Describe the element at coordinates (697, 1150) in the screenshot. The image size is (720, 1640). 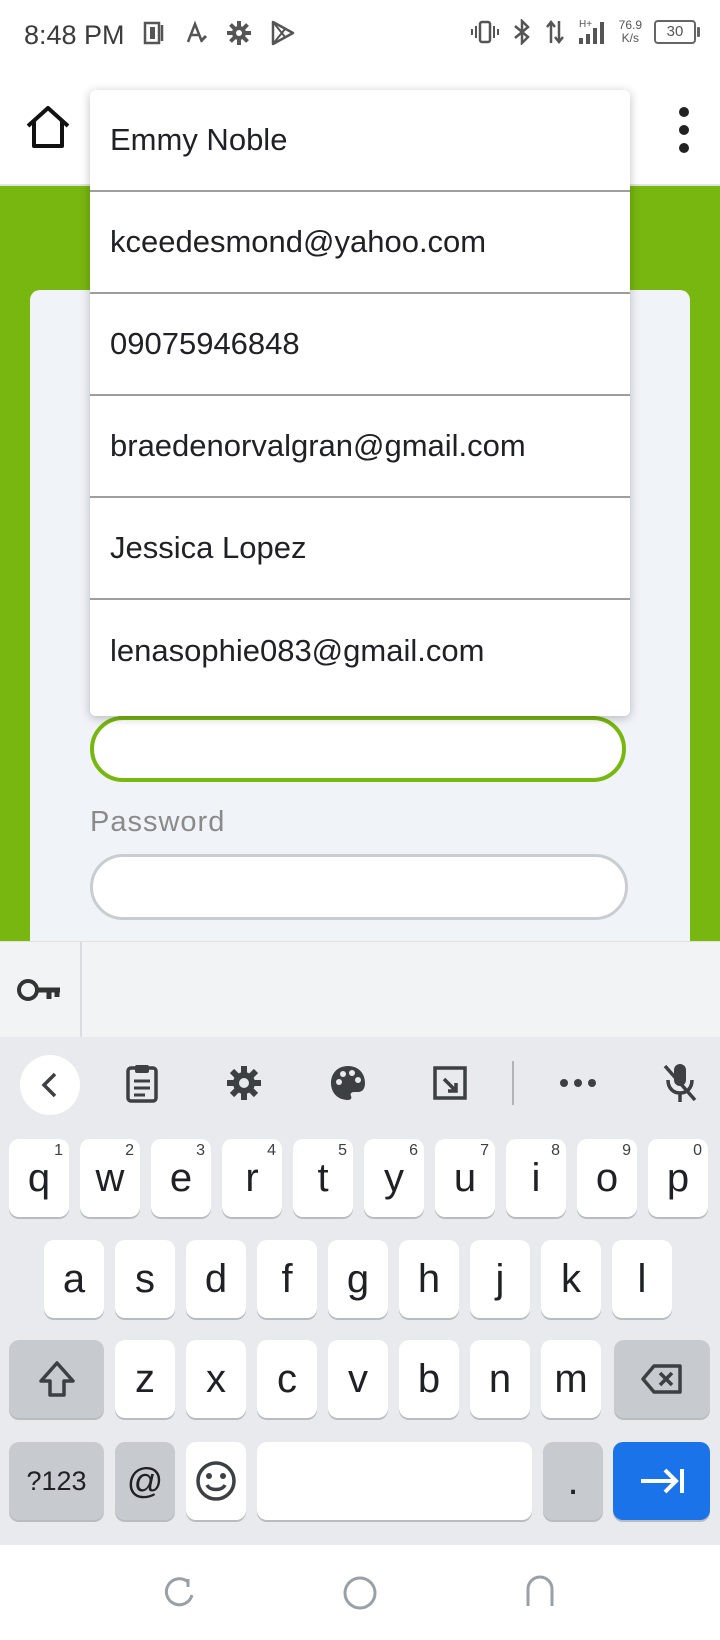
I see `key-number-hint: 0` at that location.